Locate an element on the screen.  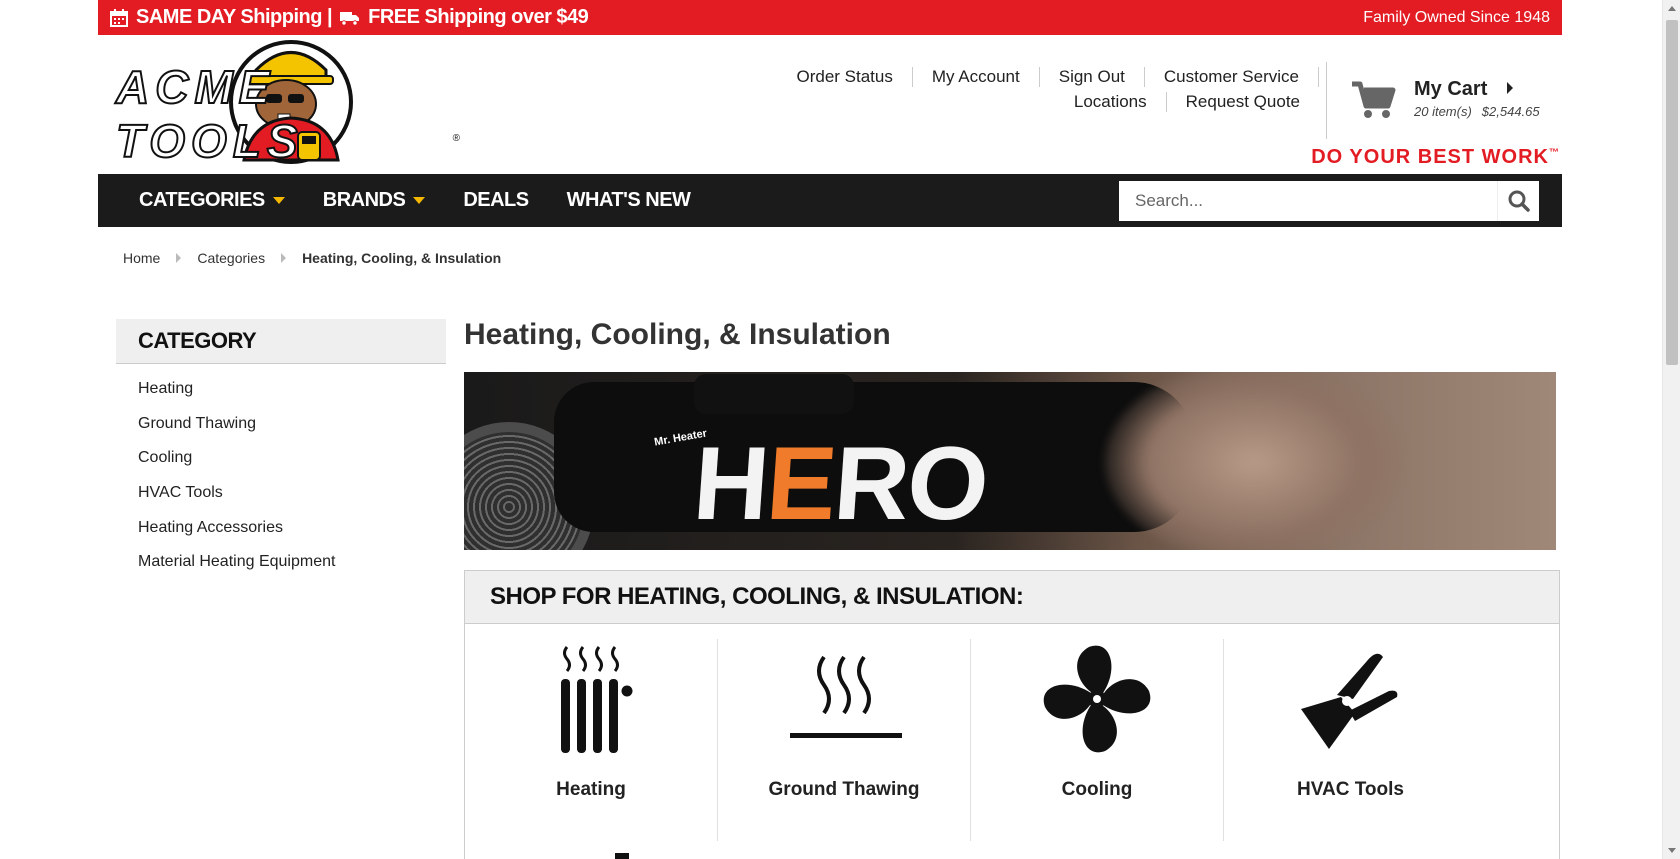
tagline: DO YOUR BEST WORK™ is located at coordinates (1435, 157).